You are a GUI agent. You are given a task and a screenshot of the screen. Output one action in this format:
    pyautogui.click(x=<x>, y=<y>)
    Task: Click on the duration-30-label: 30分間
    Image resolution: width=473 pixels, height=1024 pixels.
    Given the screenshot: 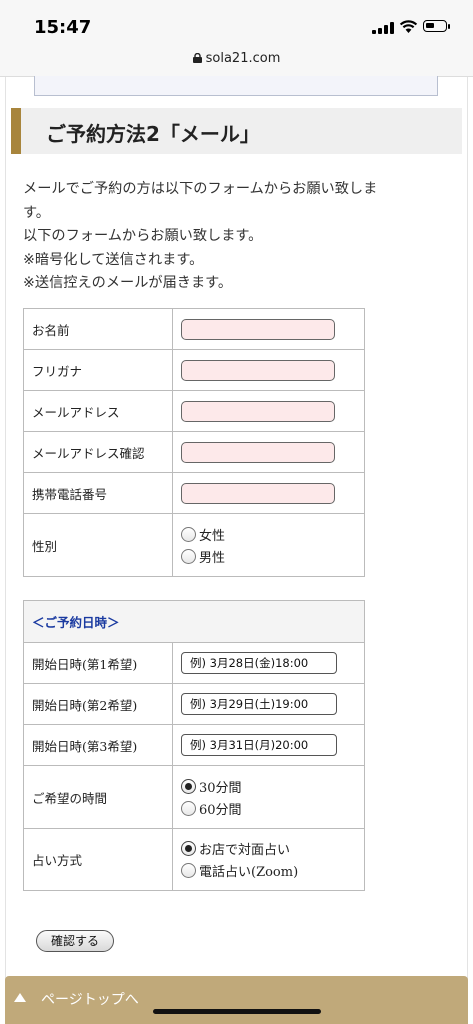 What is the action you would take?
    pyautogui.click(x=220, y=788)
    